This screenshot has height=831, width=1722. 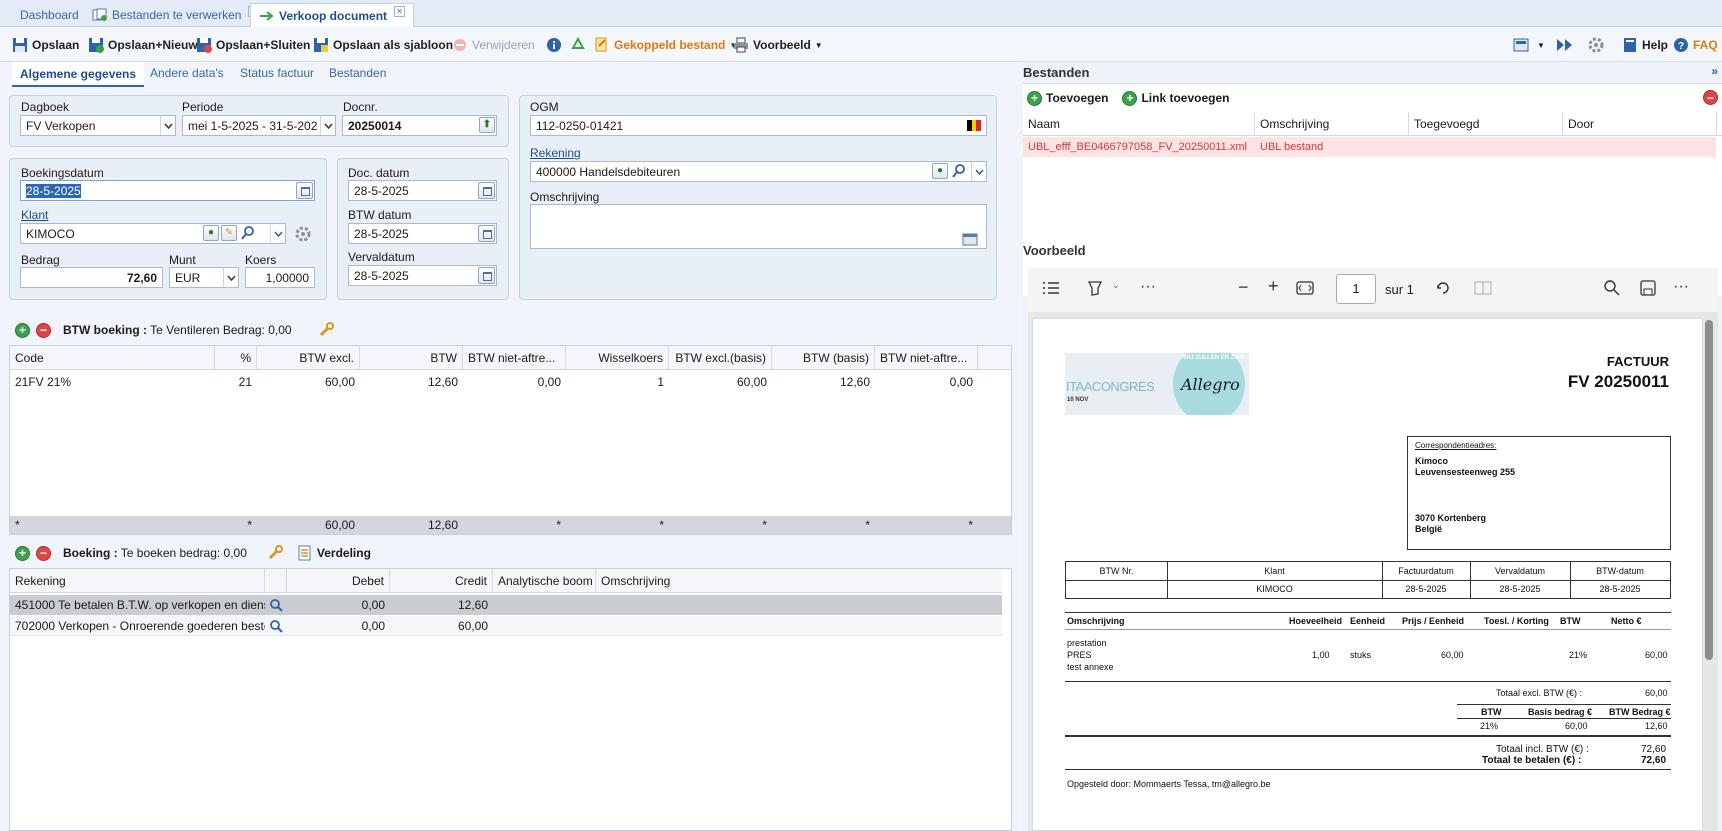 What do you see at coordinates (1273, 286) in the screenshot?
I see `zoom-in-icon: +` at bounding box center [1273, 286].